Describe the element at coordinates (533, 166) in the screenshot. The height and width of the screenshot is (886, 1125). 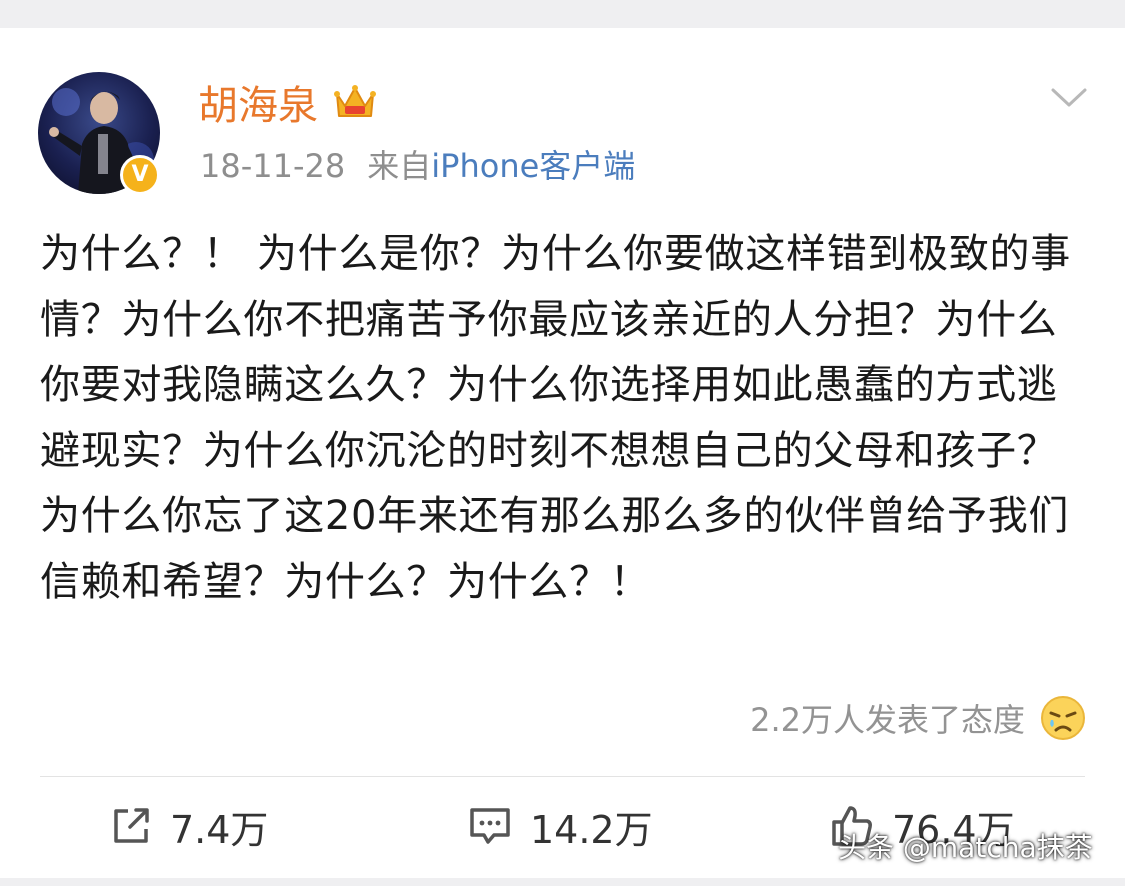
I see `source-link: iPhone客户端` at that location.